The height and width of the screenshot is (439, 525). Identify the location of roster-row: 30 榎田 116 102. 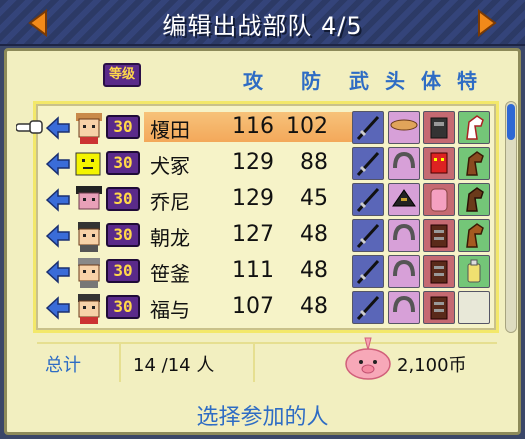
(256, 128).